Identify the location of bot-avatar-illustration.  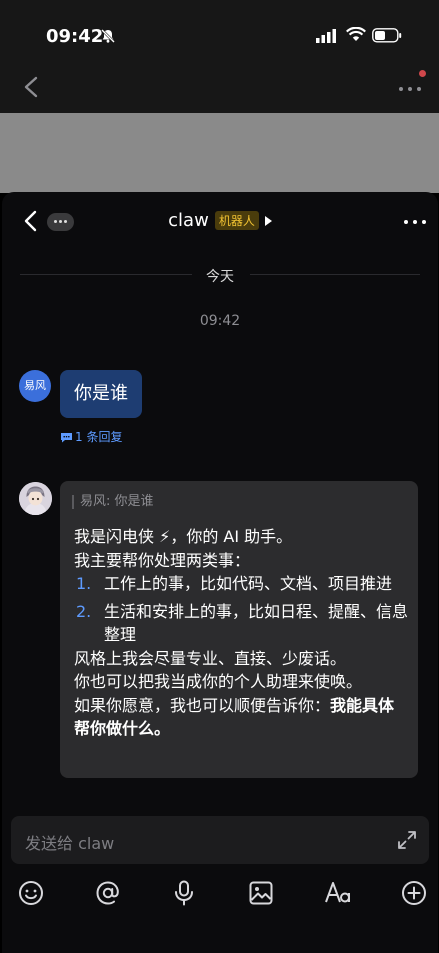
(35, 498).